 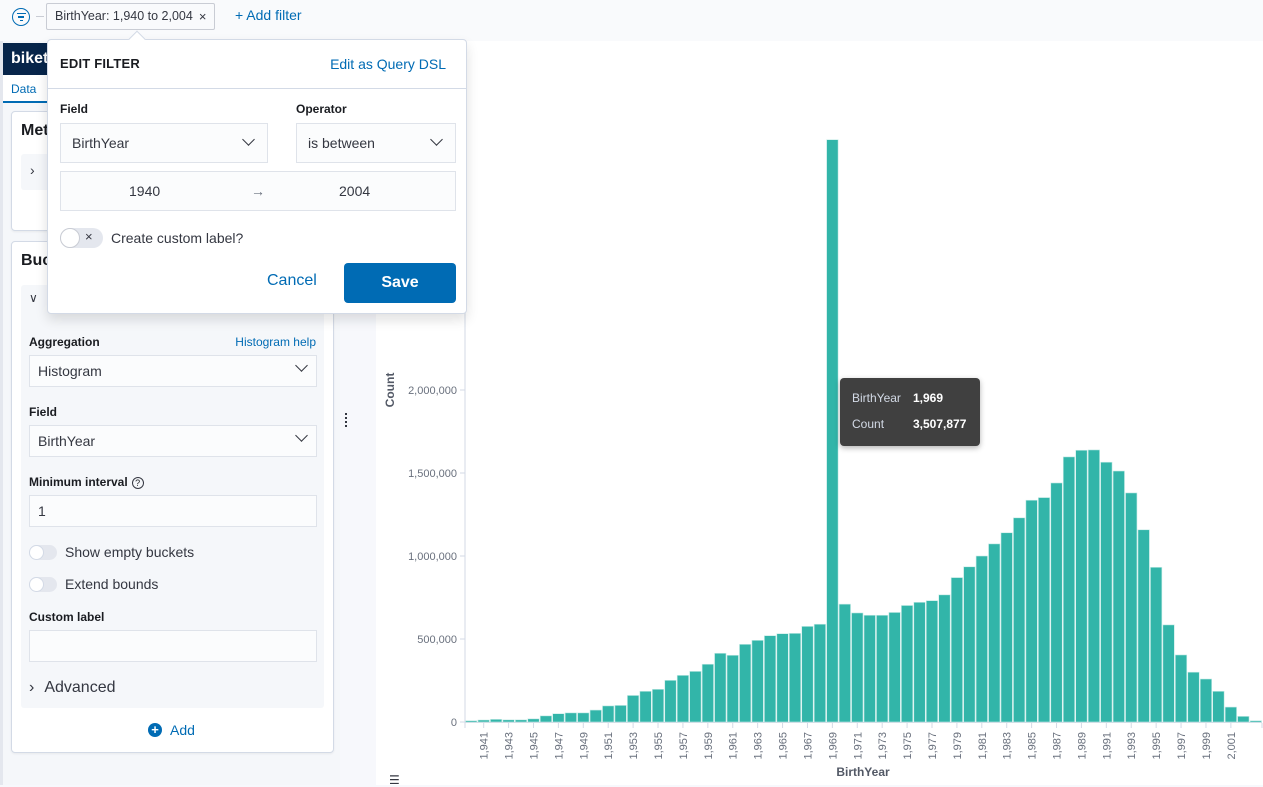 What do you see at coordinates (558, 718) in the screenshot?
I see `bar-1947` at bounding box center [558, 718].